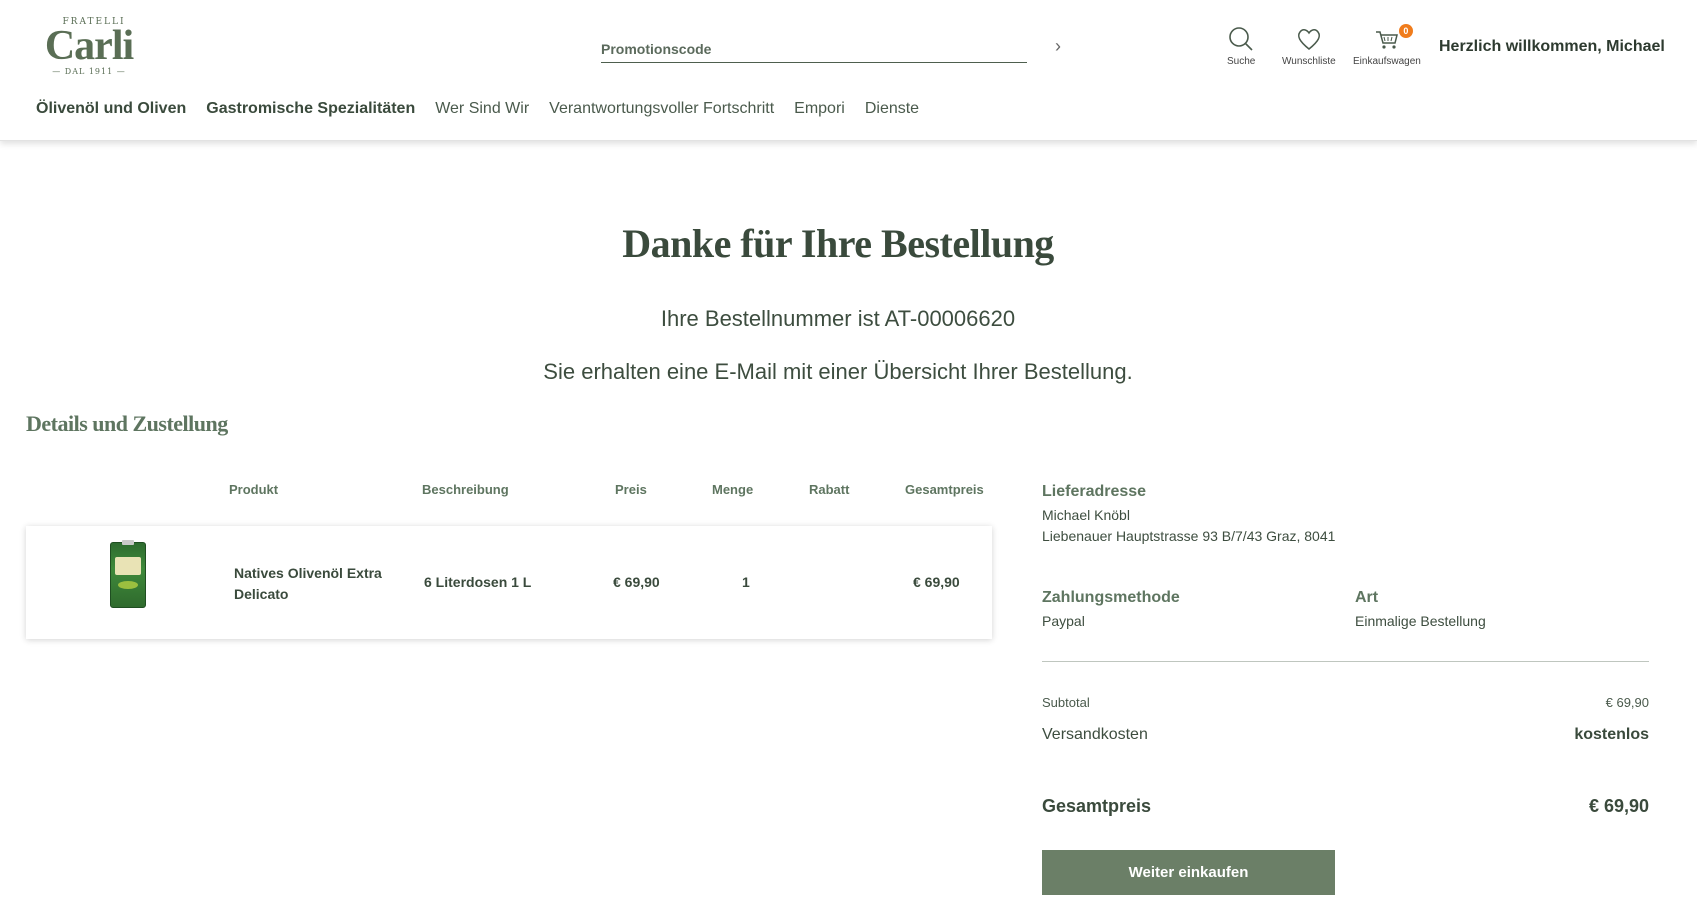  I want to click on product-image, so click(128, 574).